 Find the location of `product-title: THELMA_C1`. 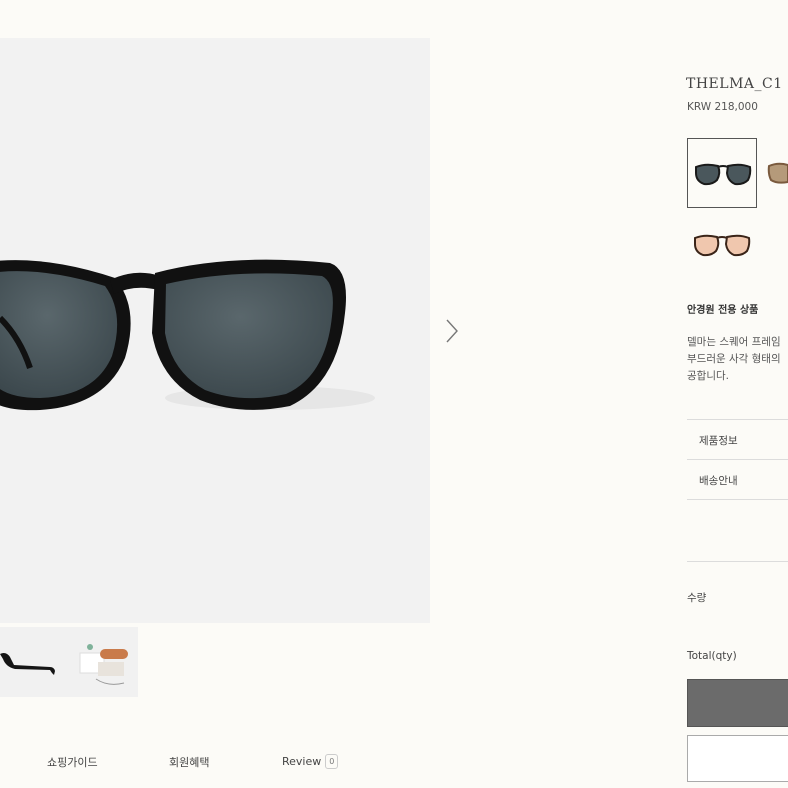

product-title: THELMA_C1 is located at coordinates (734, 84).